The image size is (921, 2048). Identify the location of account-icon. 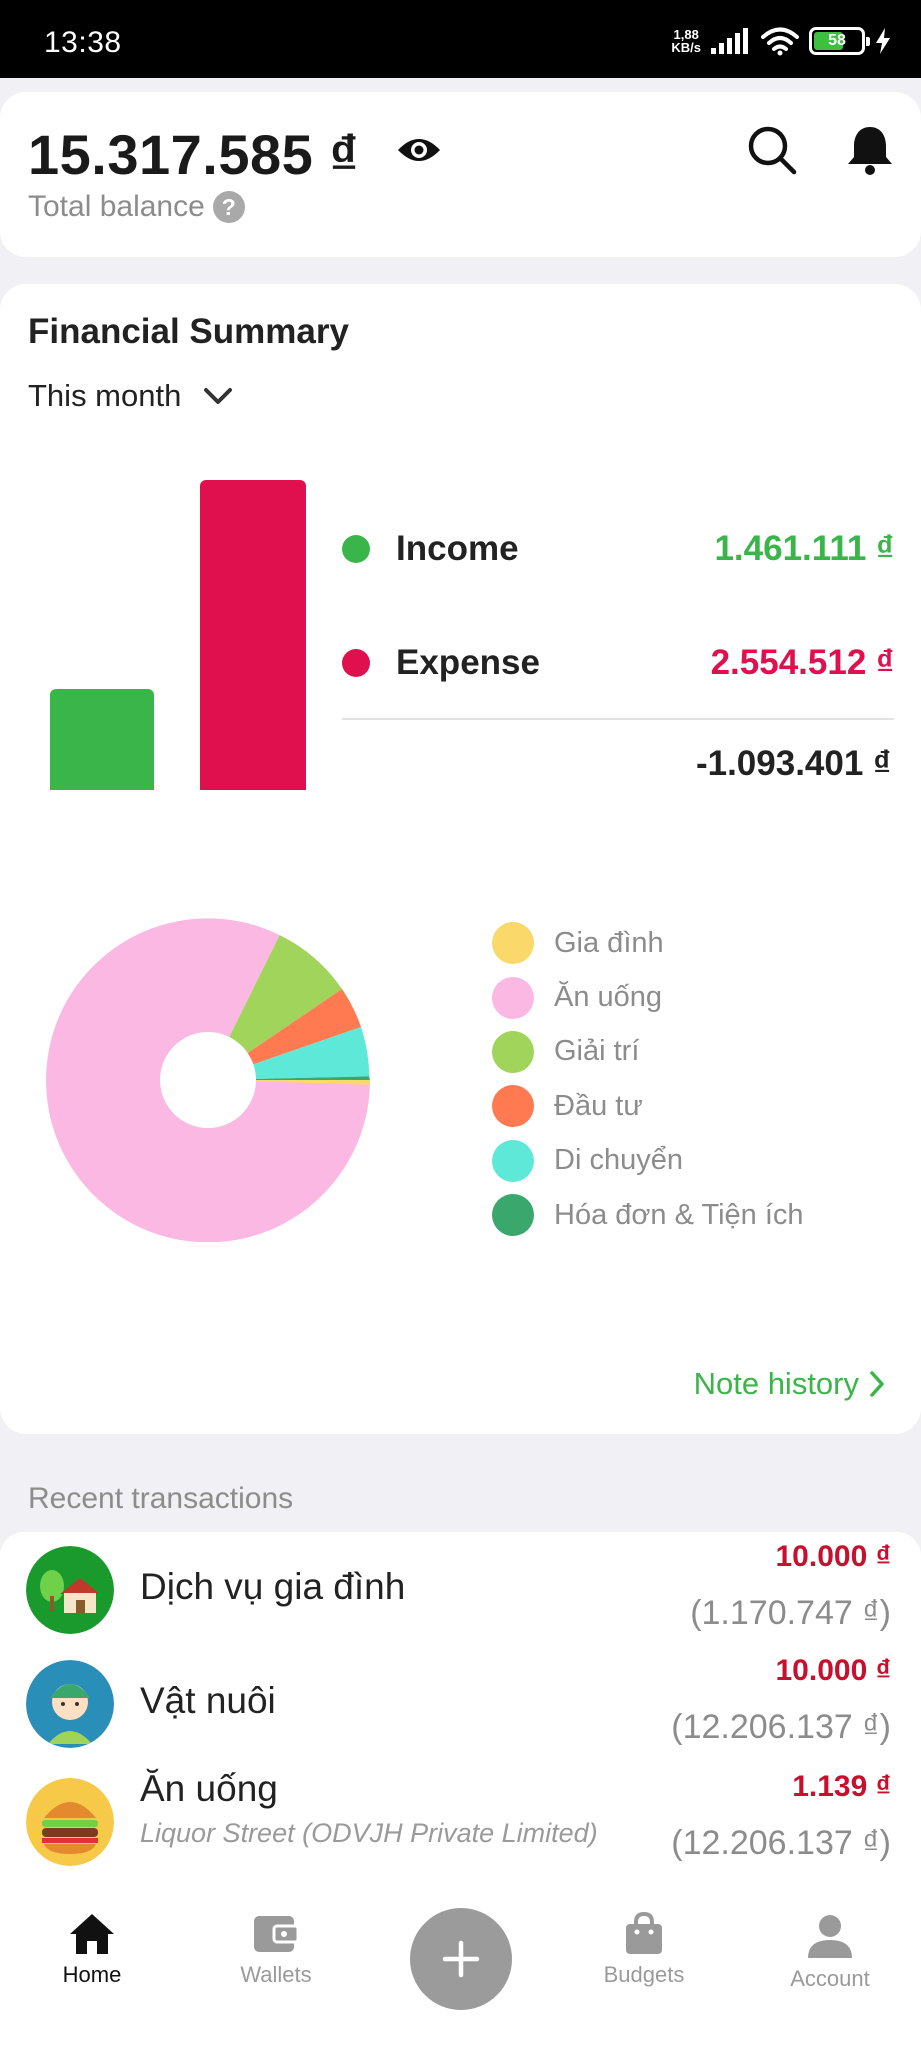
(830, 1936).